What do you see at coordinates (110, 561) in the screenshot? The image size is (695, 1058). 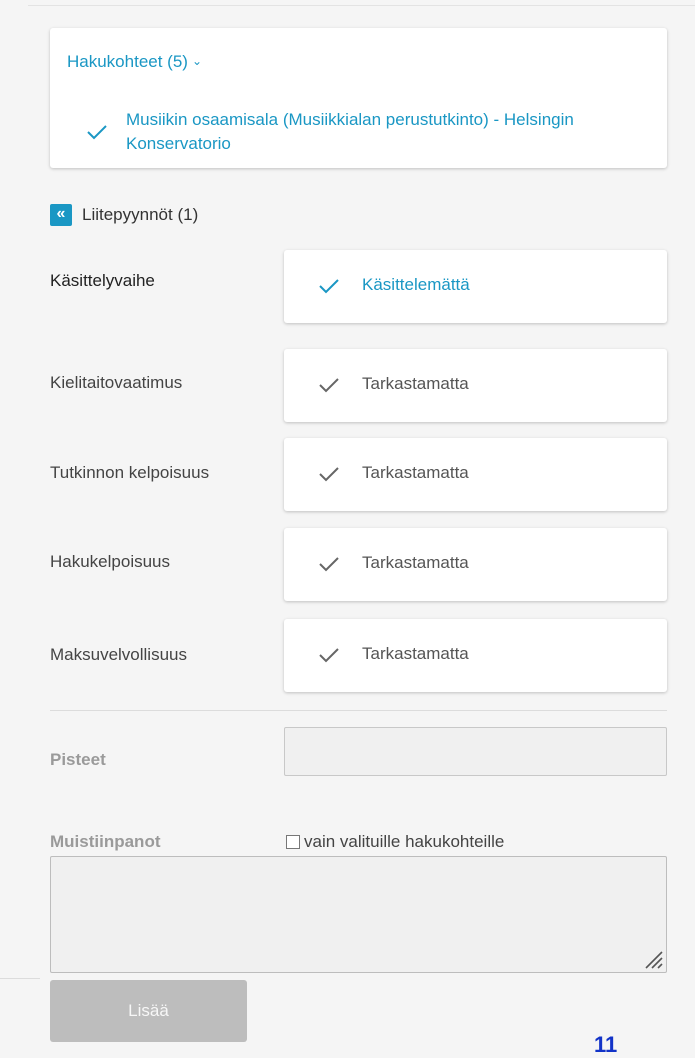 I see `hakukelpoisuus-label: Hakukelpoisuus` at bounding box center [110, 561].